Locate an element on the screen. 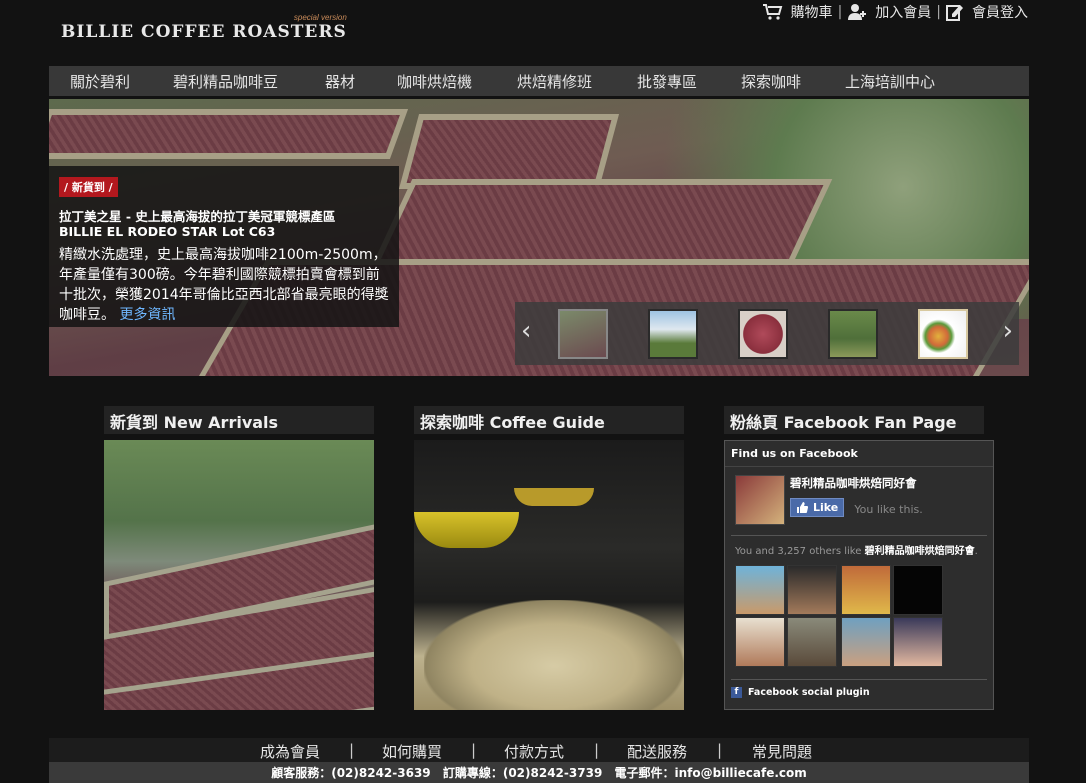  facebook-like-button: Like is located at coordinates (817, 507).